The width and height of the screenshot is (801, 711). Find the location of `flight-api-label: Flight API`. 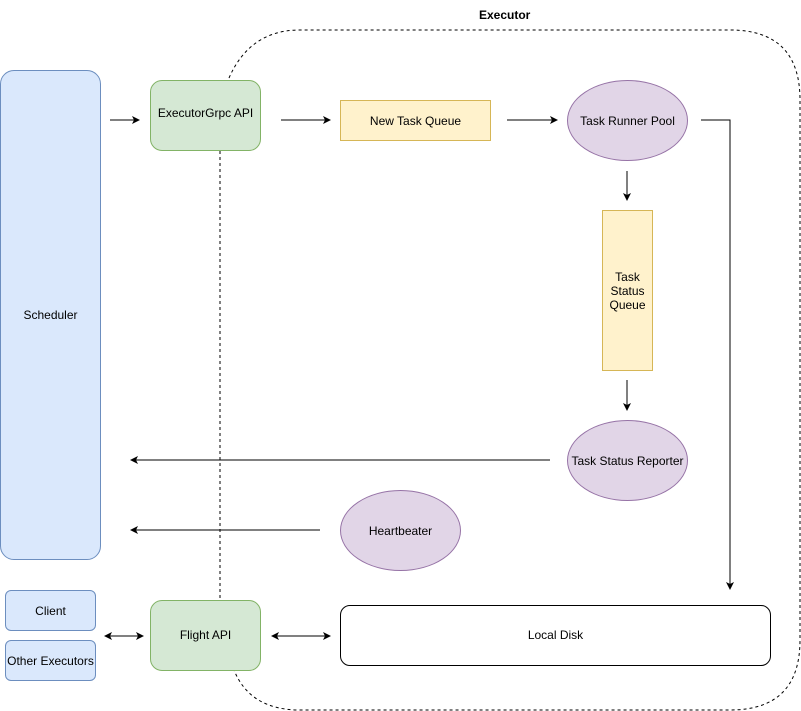

flight-api-label: Flight API is located at coordinates (205, 634).